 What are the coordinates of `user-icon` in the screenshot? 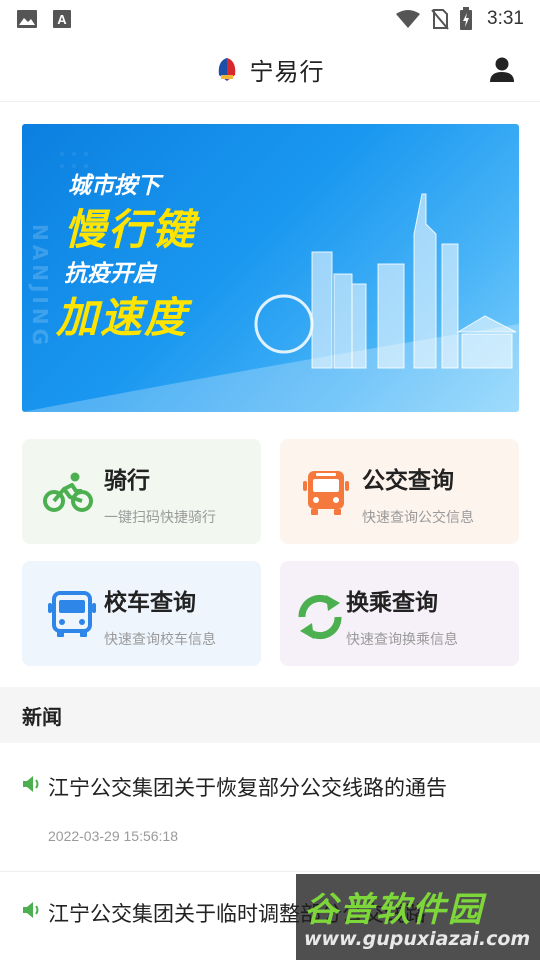 It's located at (502, 70).